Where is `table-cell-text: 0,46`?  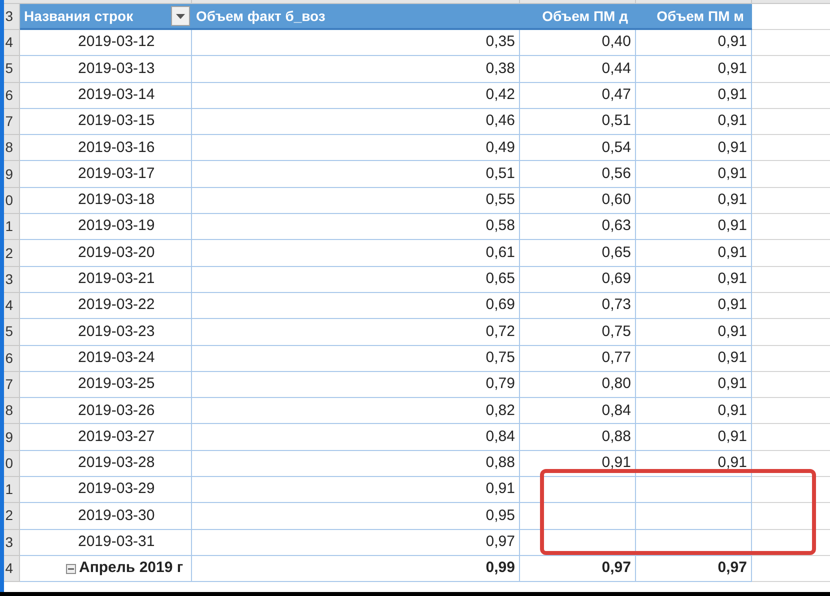
table-cell-text: 0,46 is located at coordinates (500, 121).